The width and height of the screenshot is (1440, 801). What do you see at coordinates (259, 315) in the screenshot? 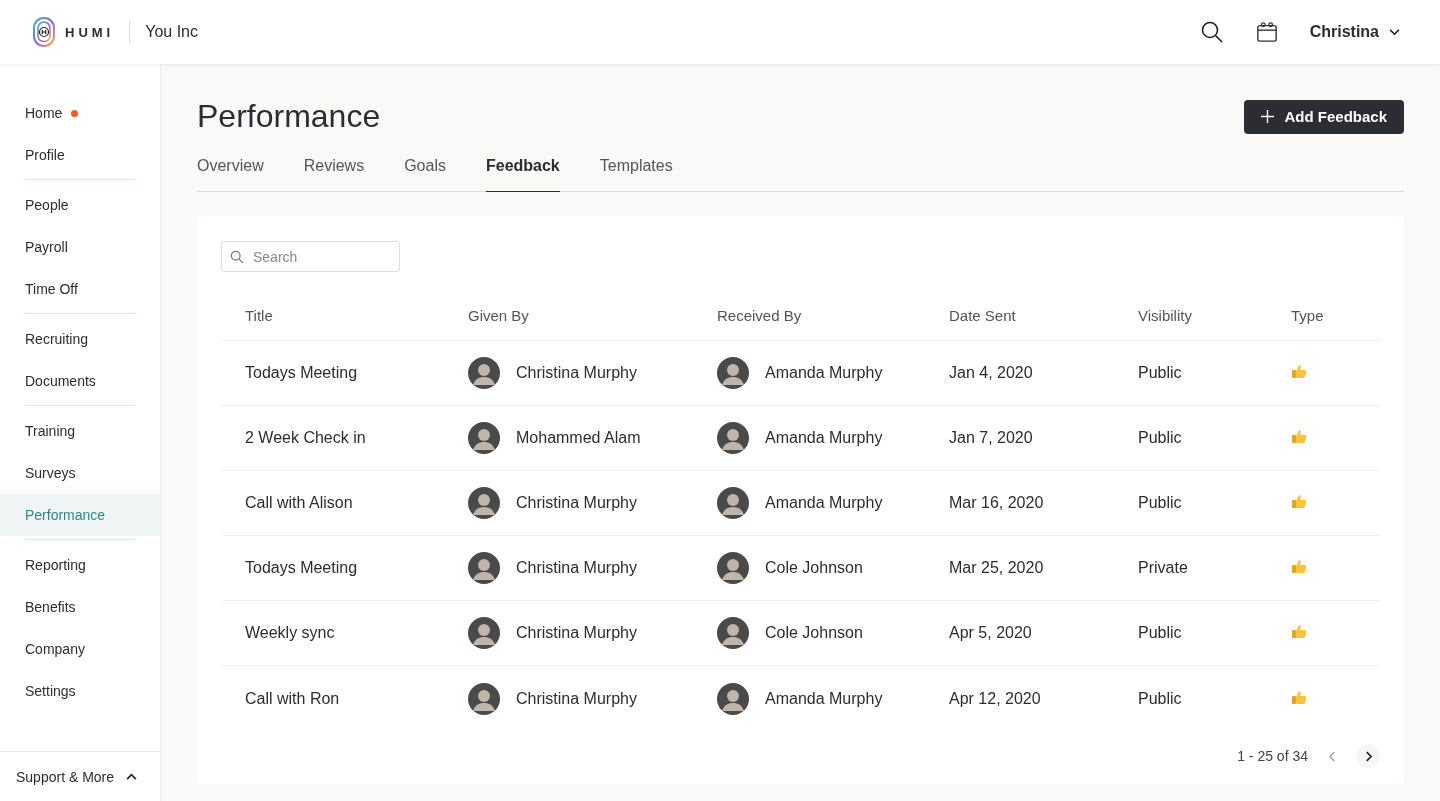
I see `column-header: Title` at bounding box center [259, 315].